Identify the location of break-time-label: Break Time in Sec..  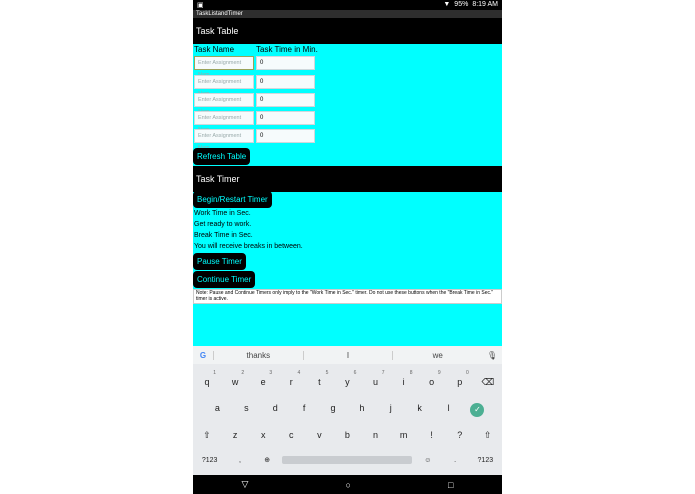
(223, 235).